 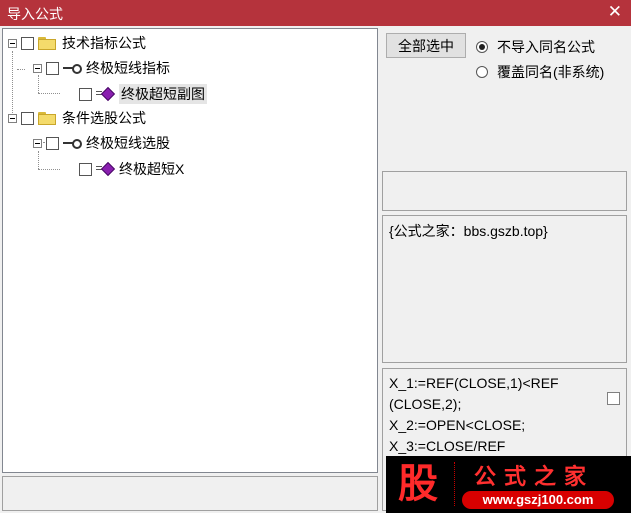 I want to click on select-all-button: 全部选中, so click(x=426, y=45).